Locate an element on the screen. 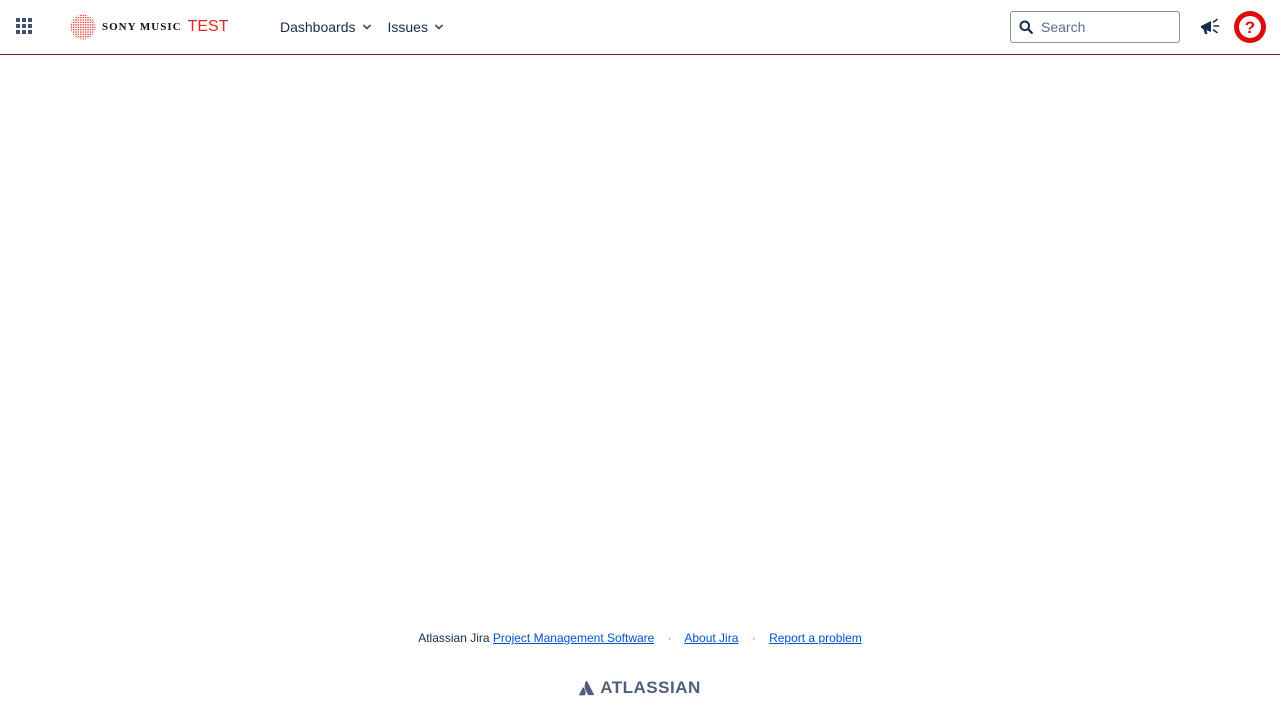  nav-issues-menu: Issues is located at coordinates (416, 27).